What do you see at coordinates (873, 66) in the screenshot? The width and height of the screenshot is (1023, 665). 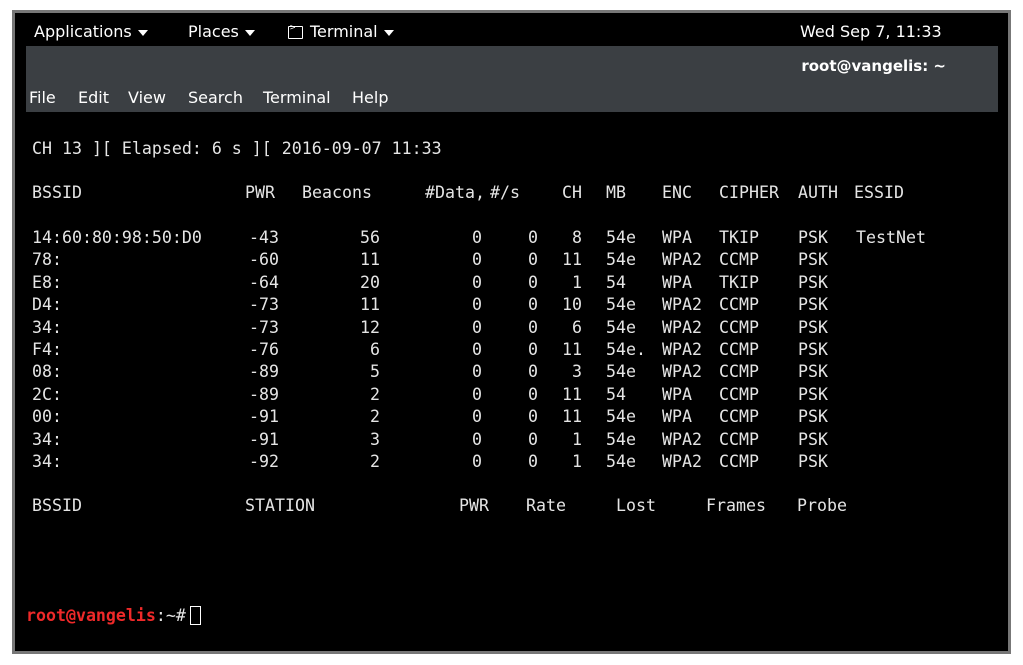 I see `window-title: root@vangelis: ~` at bounding box center [873, 66].